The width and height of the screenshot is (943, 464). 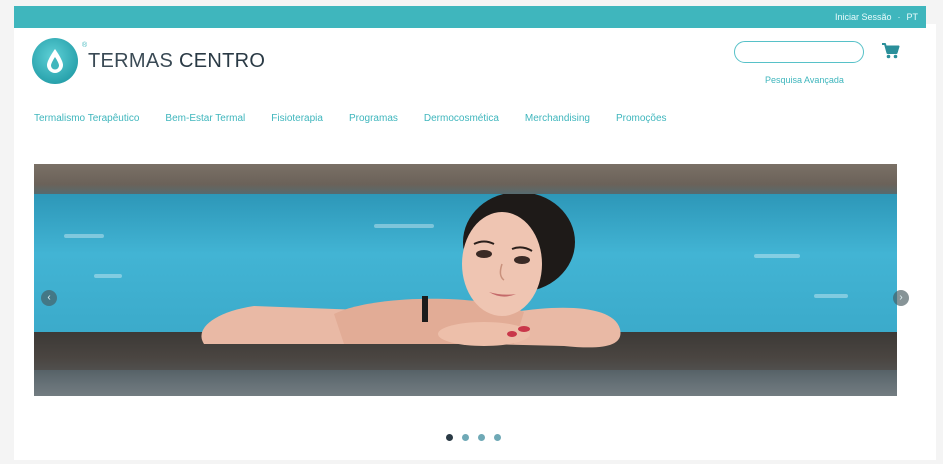 What do you see at coordinates (465, 181) in the screenshot?
I see `pool-wall` at bounding box center [465, 181].